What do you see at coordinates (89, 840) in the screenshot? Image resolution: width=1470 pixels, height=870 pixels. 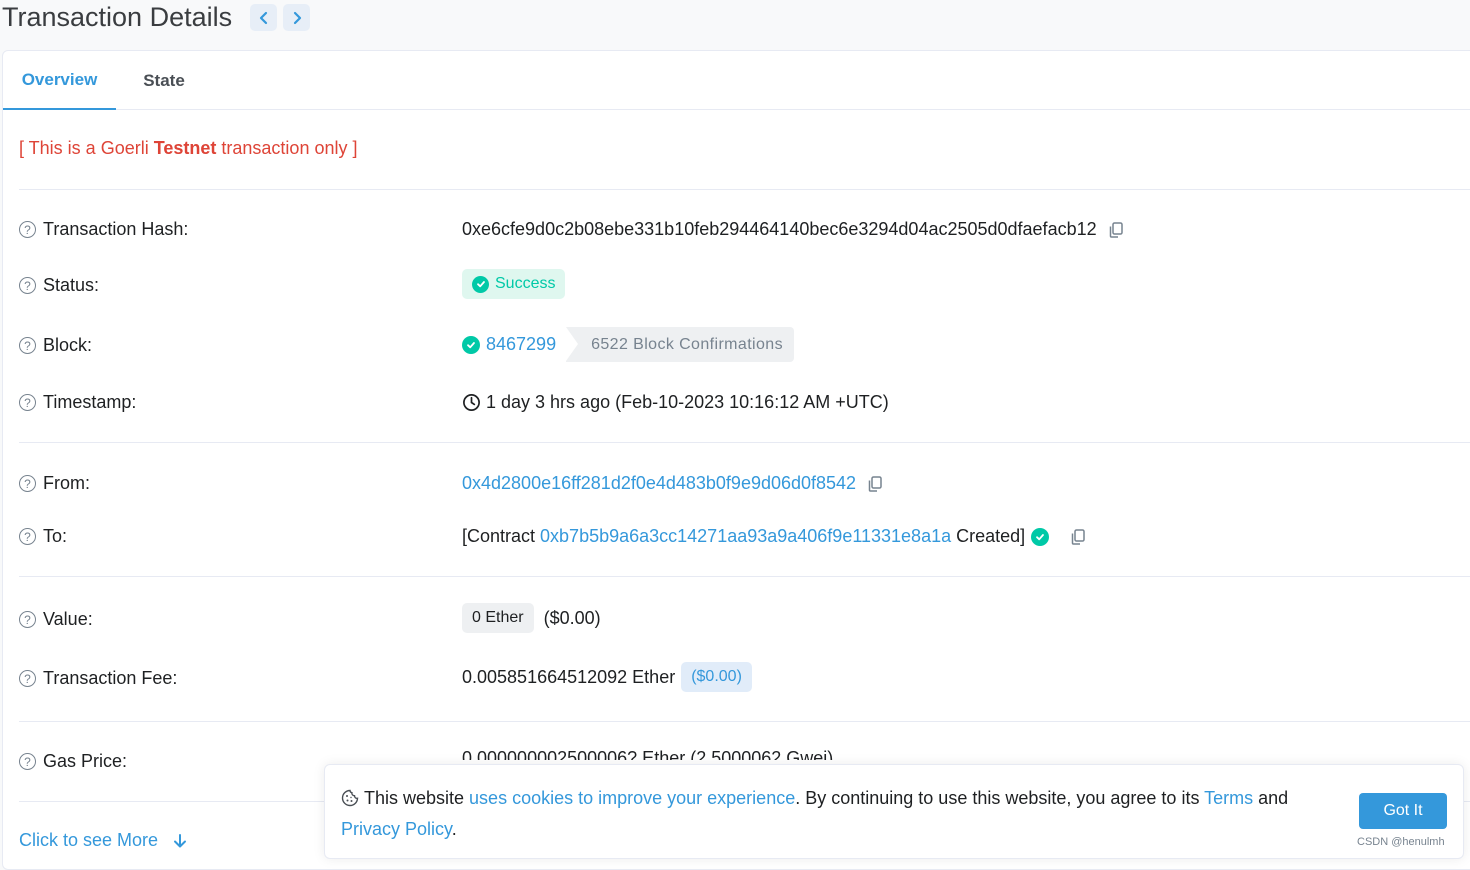 I see `see-more-label: Click to see More` at bounding box center [89, 840].